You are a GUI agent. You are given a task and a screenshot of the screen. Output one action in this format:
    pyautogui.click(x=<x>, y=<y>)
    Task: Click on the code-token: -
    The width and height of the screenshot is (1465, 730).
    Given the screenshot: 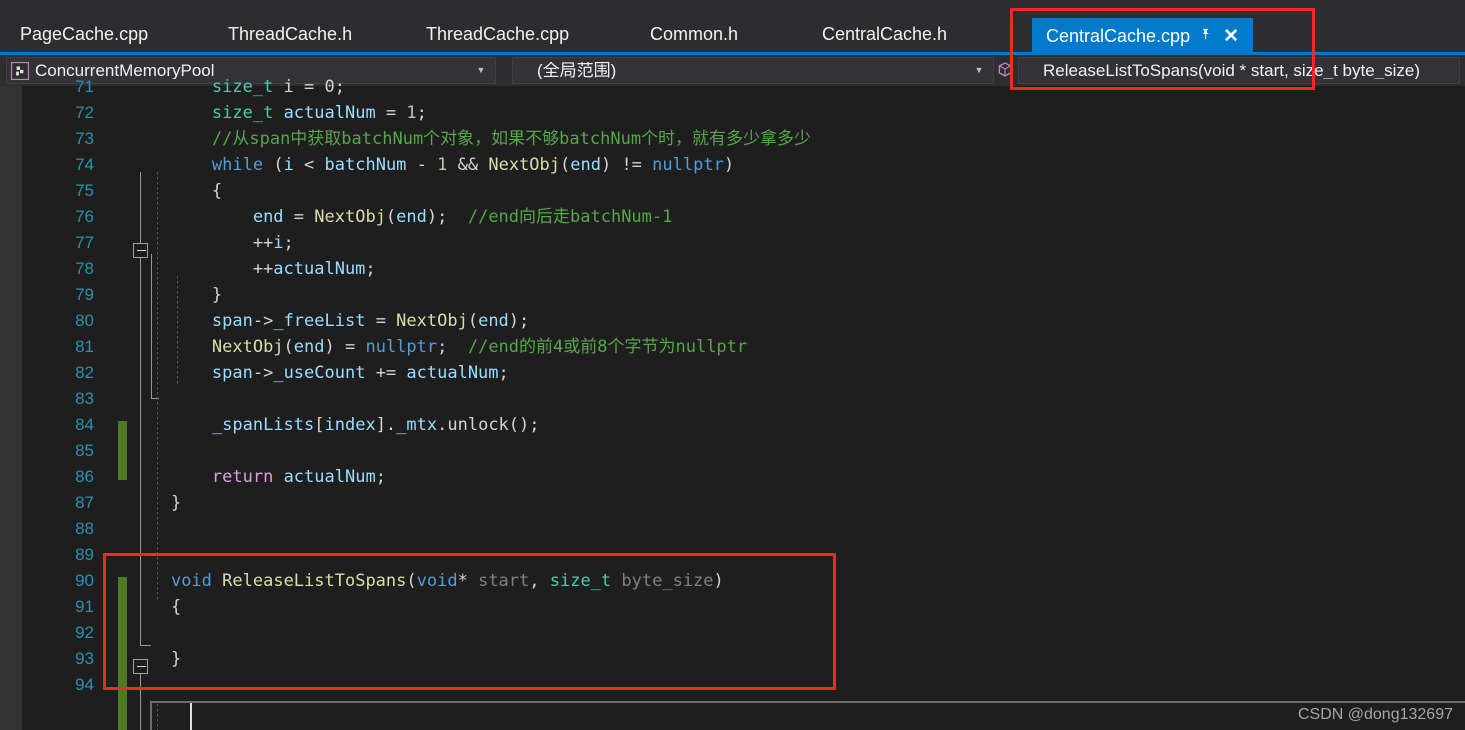 What is the action you would take?
    pyautogui.click(x=422, y=165)
    